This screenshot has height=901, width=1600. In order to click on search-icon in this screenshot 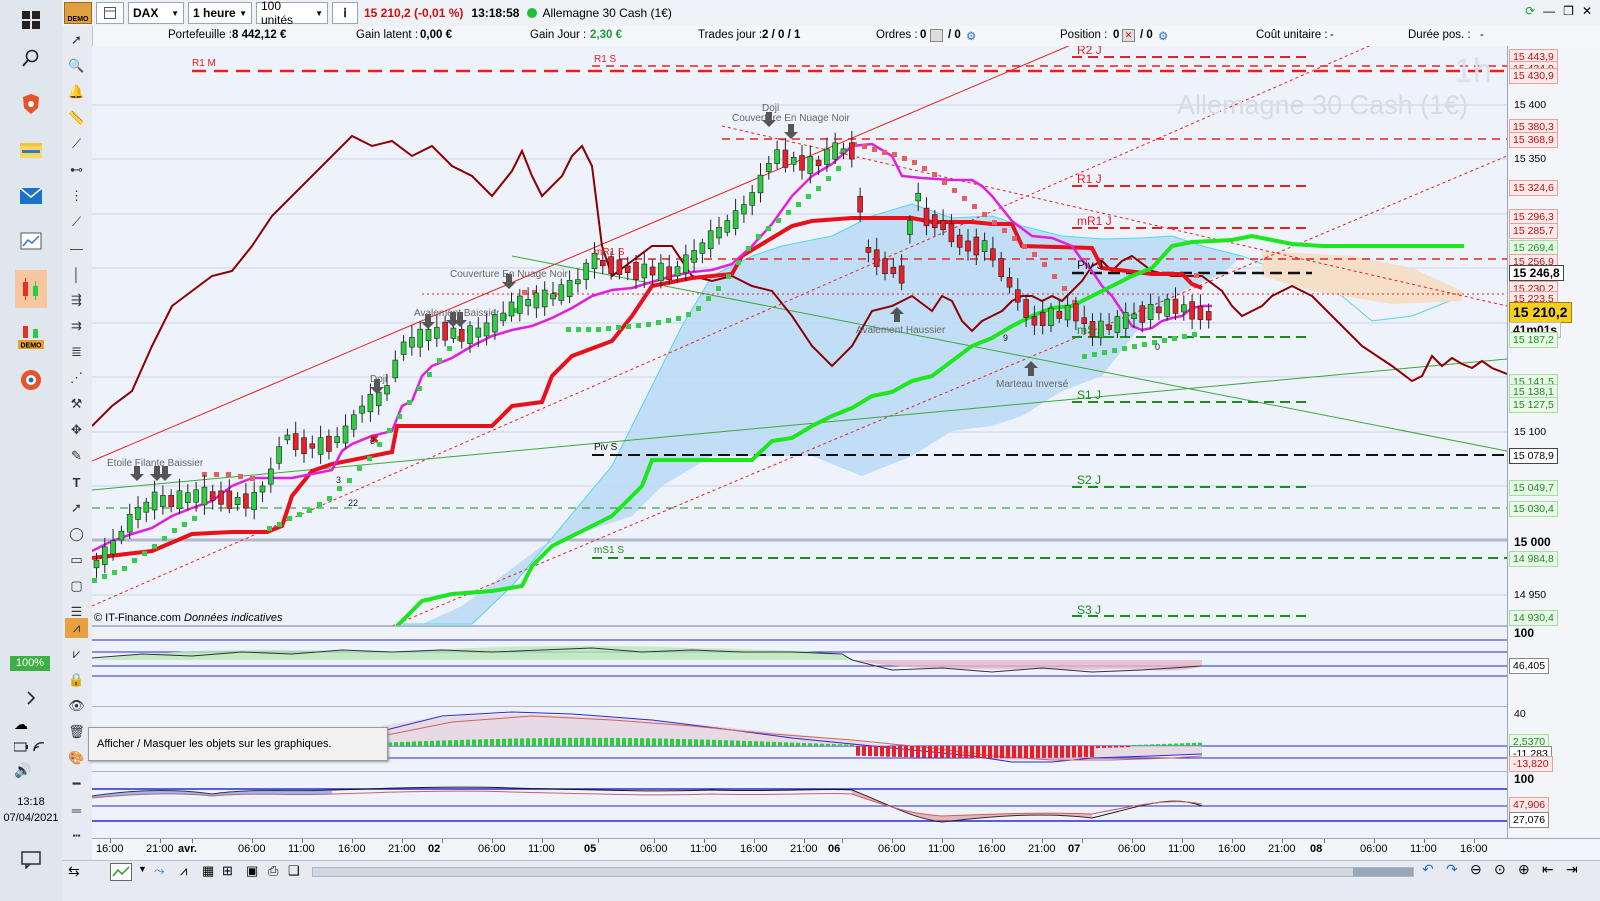, I will do `click(31, 58)`.